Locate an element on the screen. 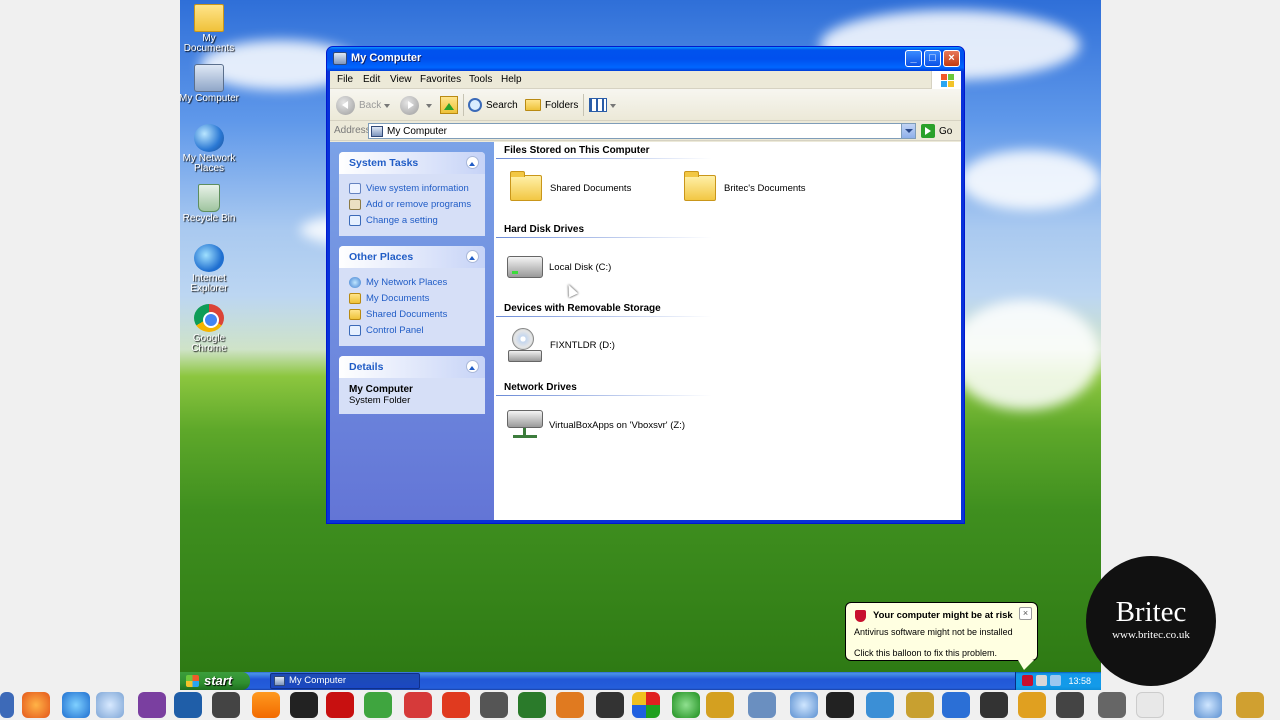 Image resolution: width=1280 pixels, height=720 pixels. item-shared-documents: Shared Documents is located at coordinates (570, 186).